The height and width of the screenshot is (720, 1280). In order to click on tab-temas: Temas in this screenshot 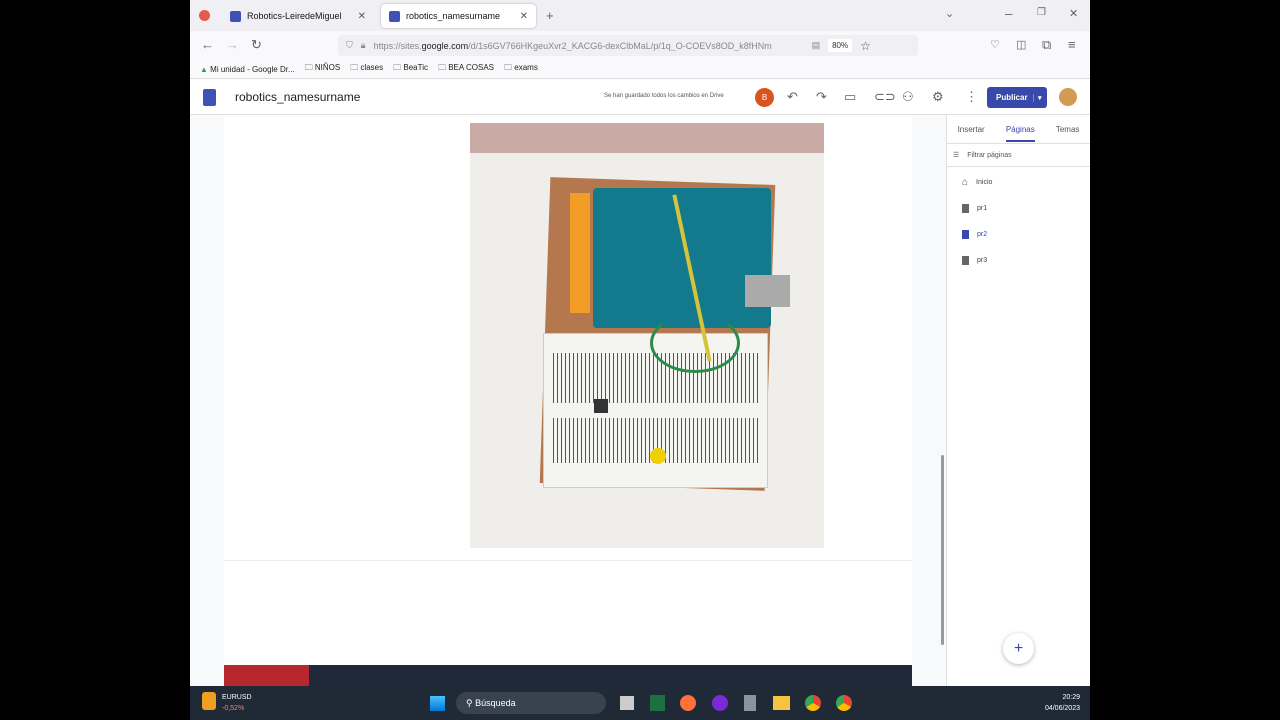, I will do `click(1068, 129)`.